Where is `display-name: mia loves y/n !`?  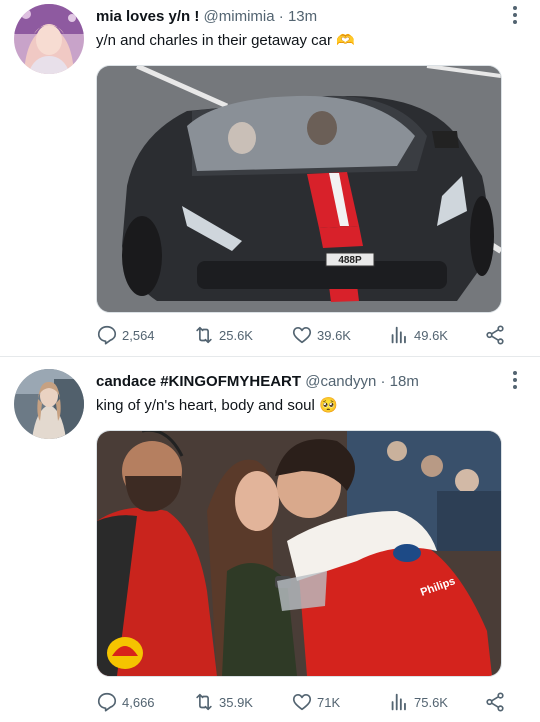
display-name: mia loves y/n ! is located at coordinates (147, 16).